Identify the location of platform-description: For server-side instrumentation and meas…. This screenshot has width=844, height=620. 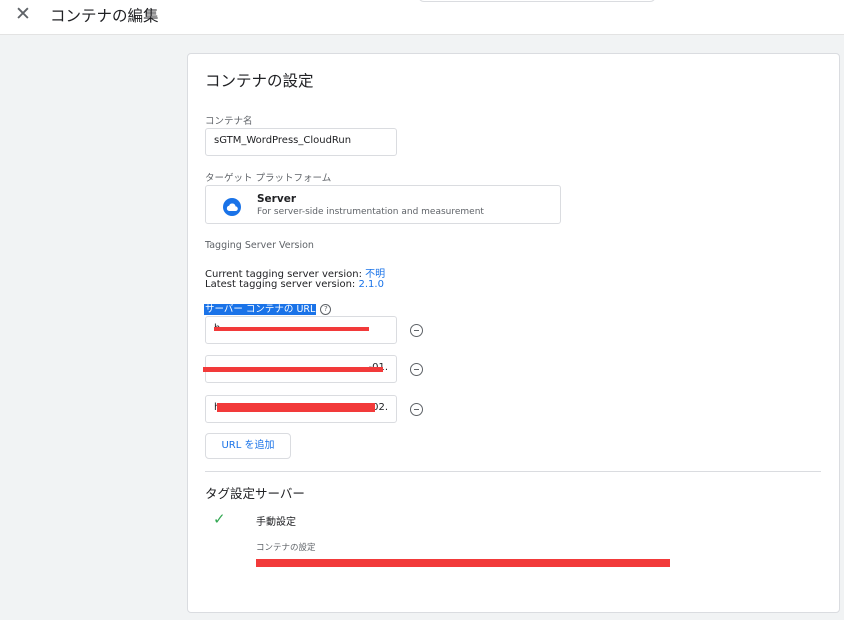
(370, 212).